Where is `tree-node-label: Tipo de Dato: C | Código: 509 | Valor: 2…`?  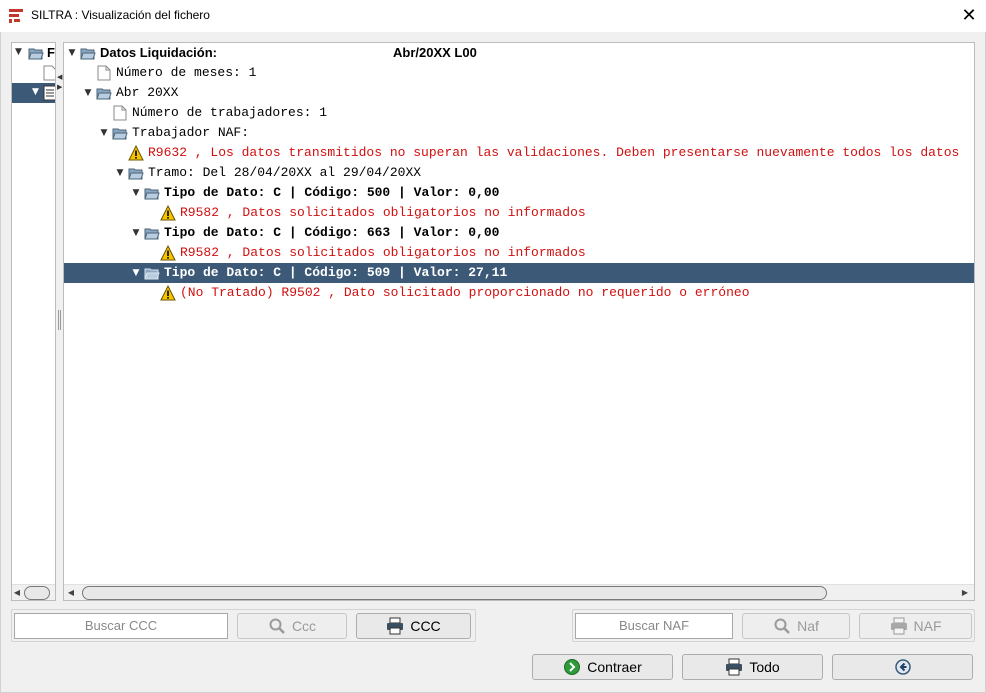 tree-node-label: Tipo de Dato: C | Código: 509 | Valor: 2… is located at coordinates (336, 272).